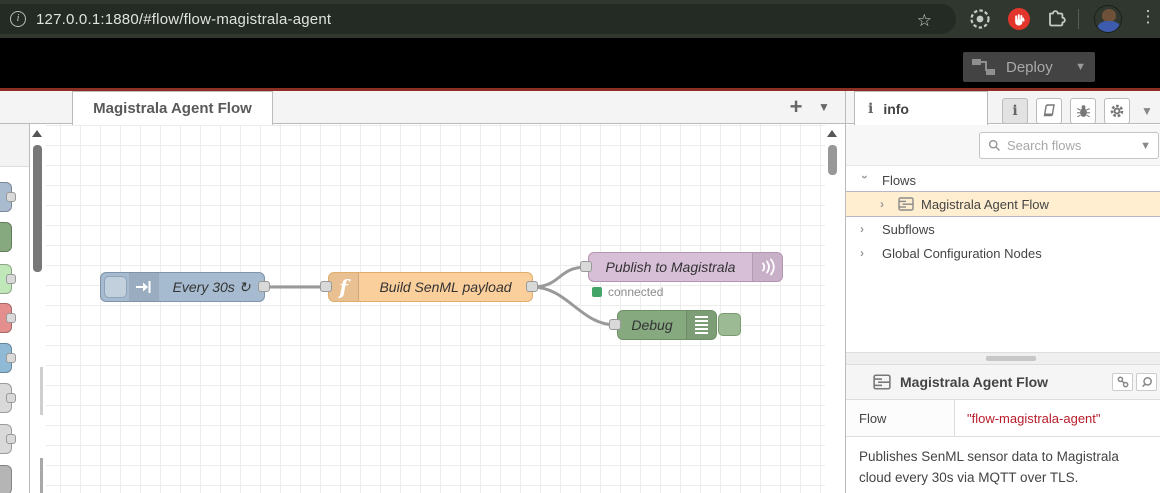  I want to click on link-icon, so click(1122, 382).